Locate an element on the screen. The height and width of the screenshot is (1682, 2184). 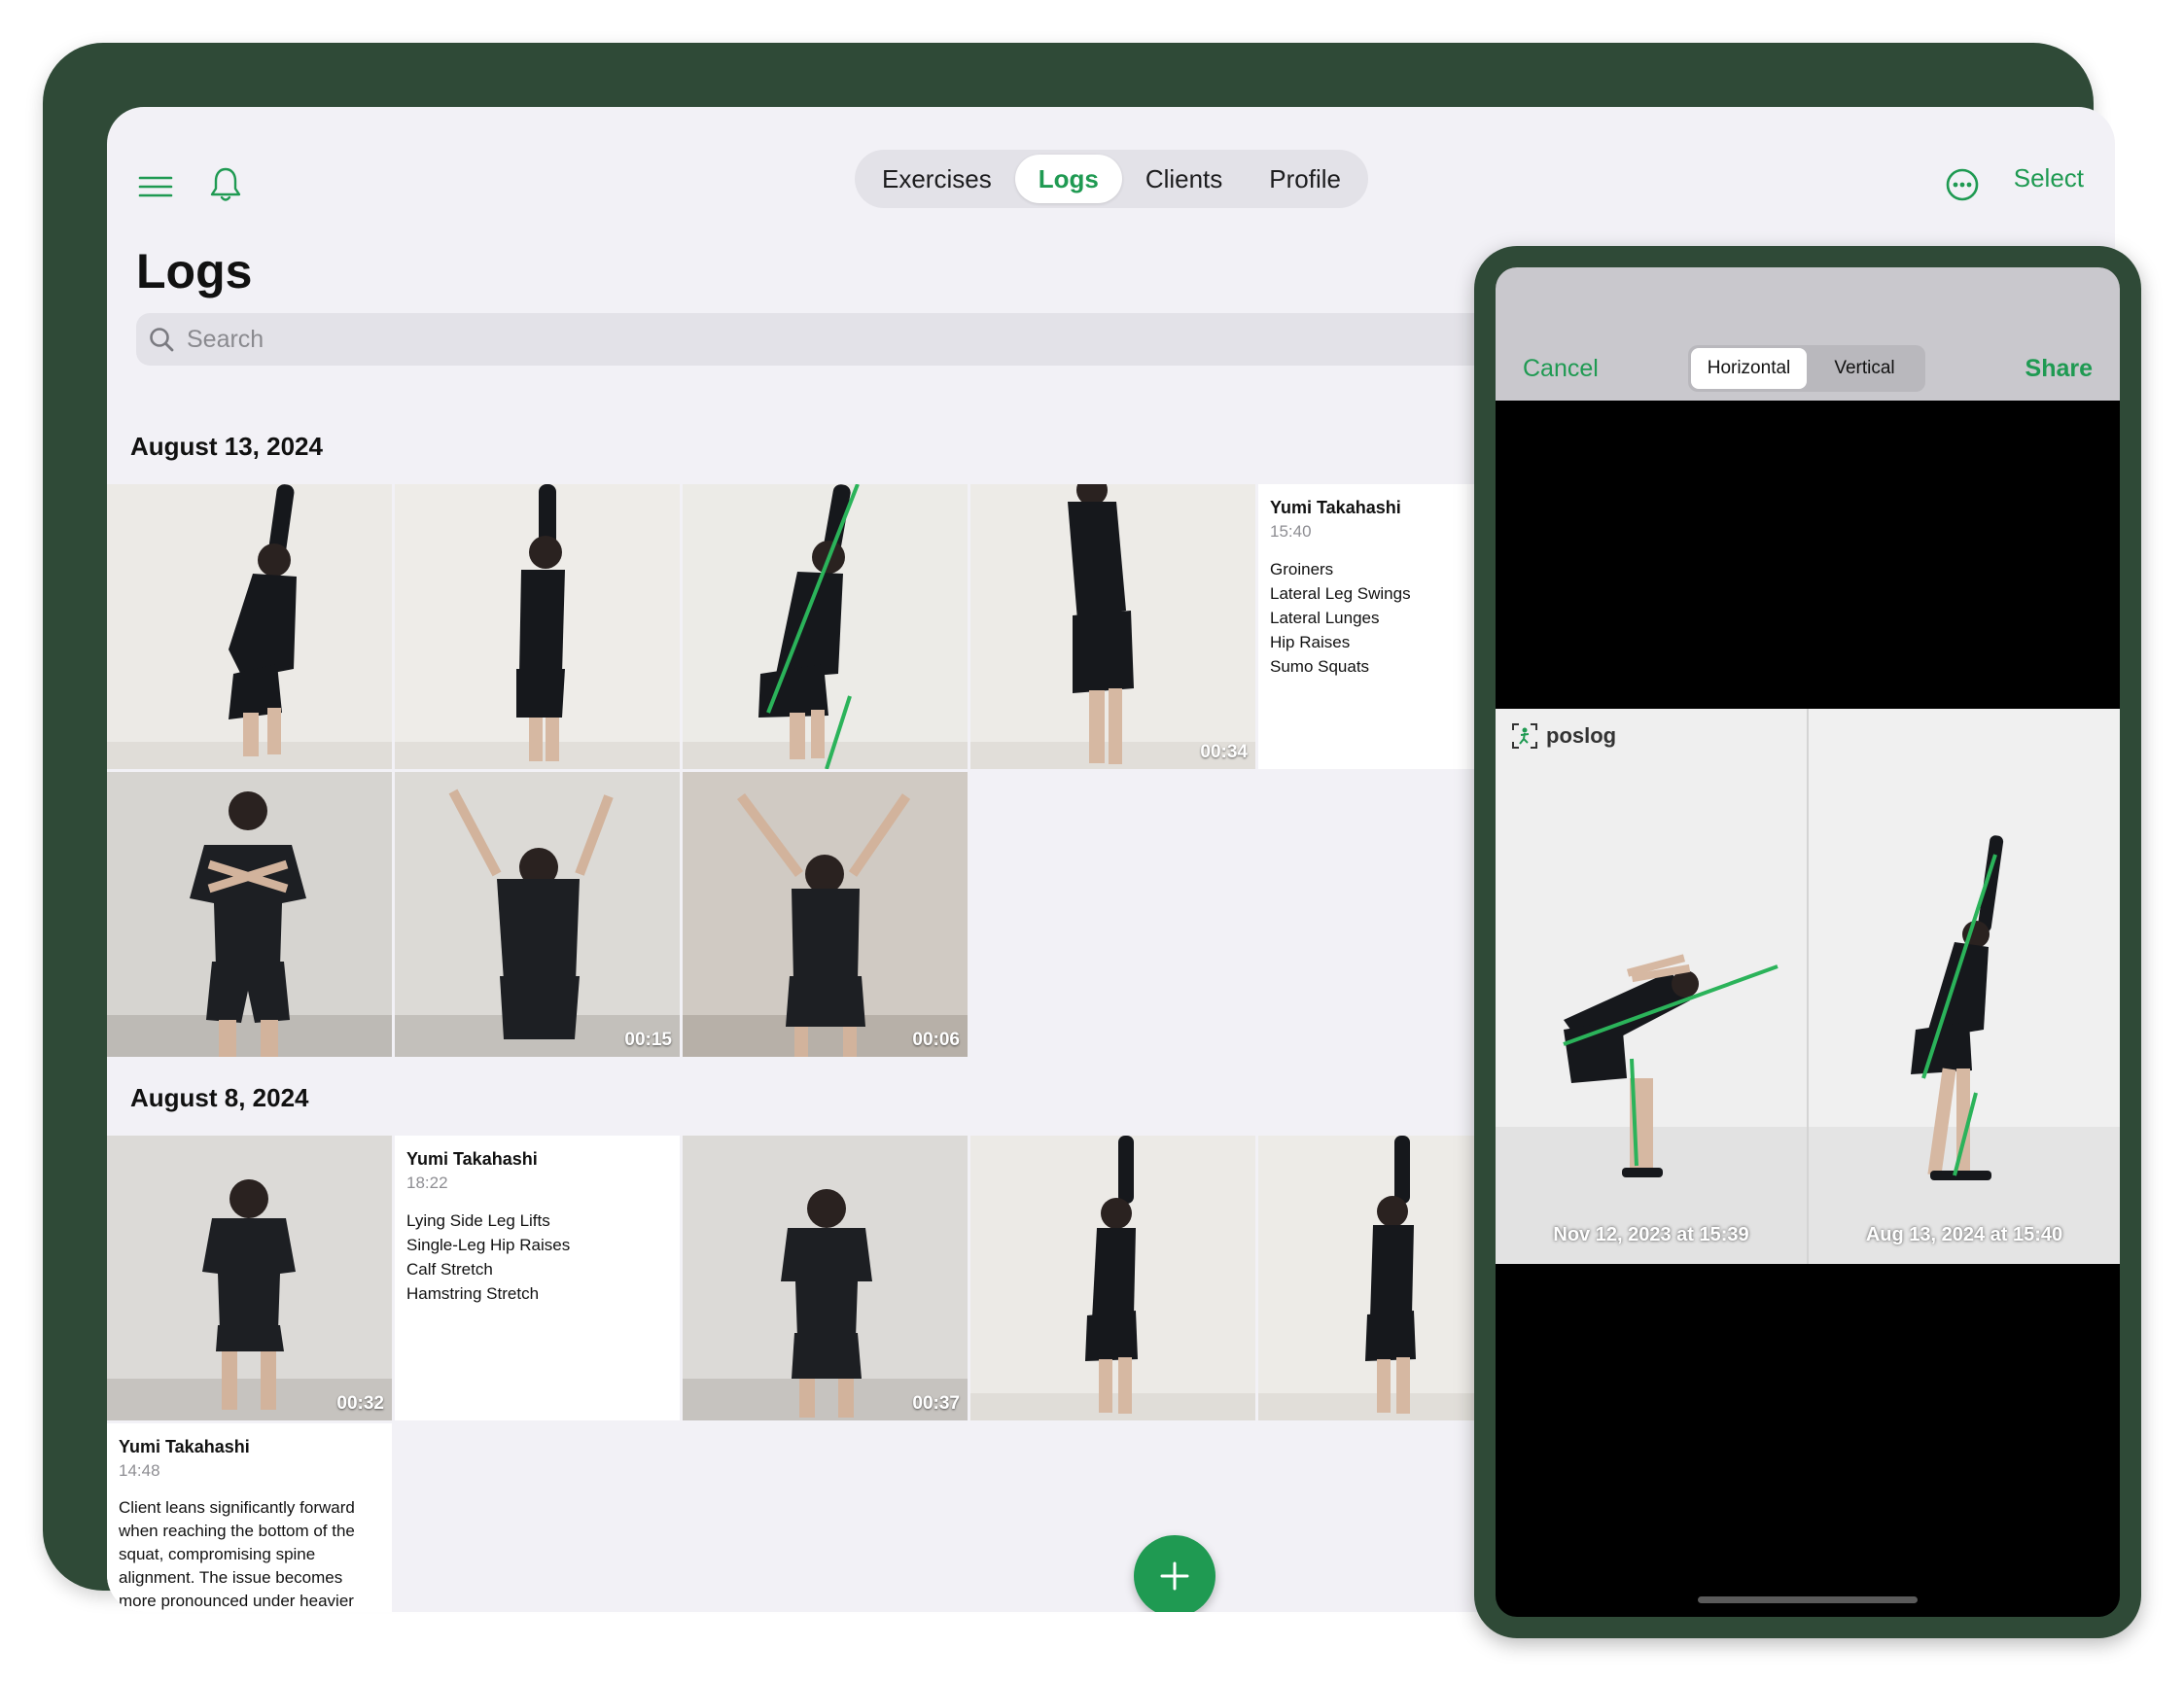
main-tab-bar: Exercises Logs Clients Profile is located at coordinates (1111, 179).